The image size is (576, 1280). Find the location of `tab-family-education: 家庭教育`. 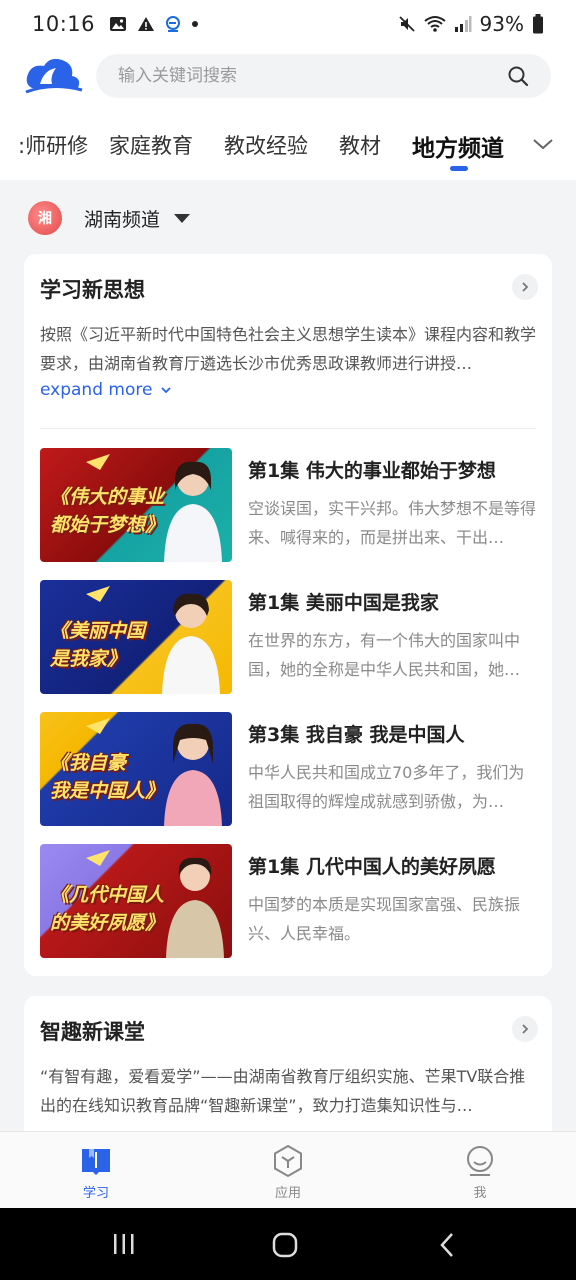

tab-family-education: 家庭教育 is located at coordinates (151, 145).